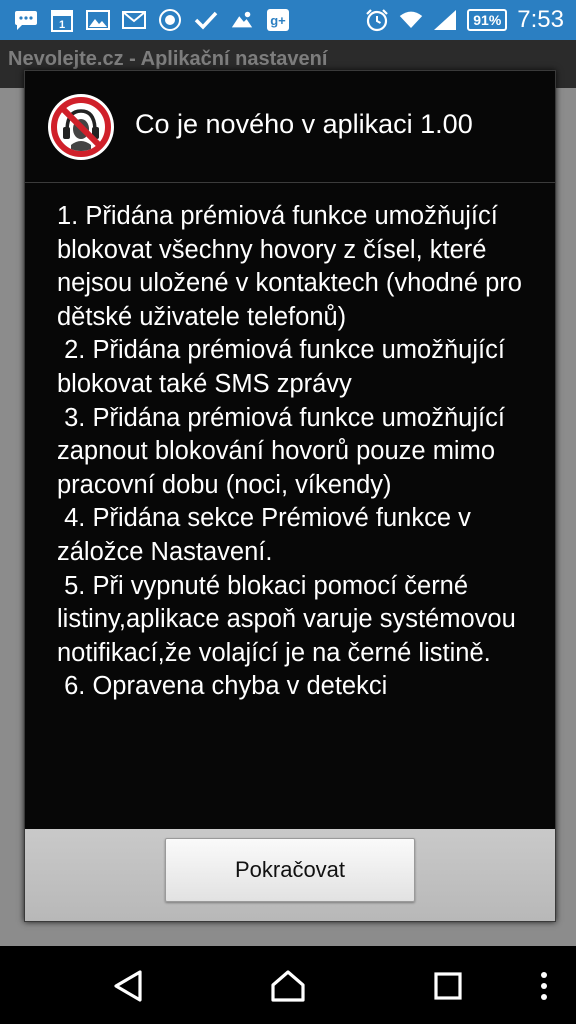 This screenshot has height=1024, width=576. I want to click on home-button, so click(288, 986).